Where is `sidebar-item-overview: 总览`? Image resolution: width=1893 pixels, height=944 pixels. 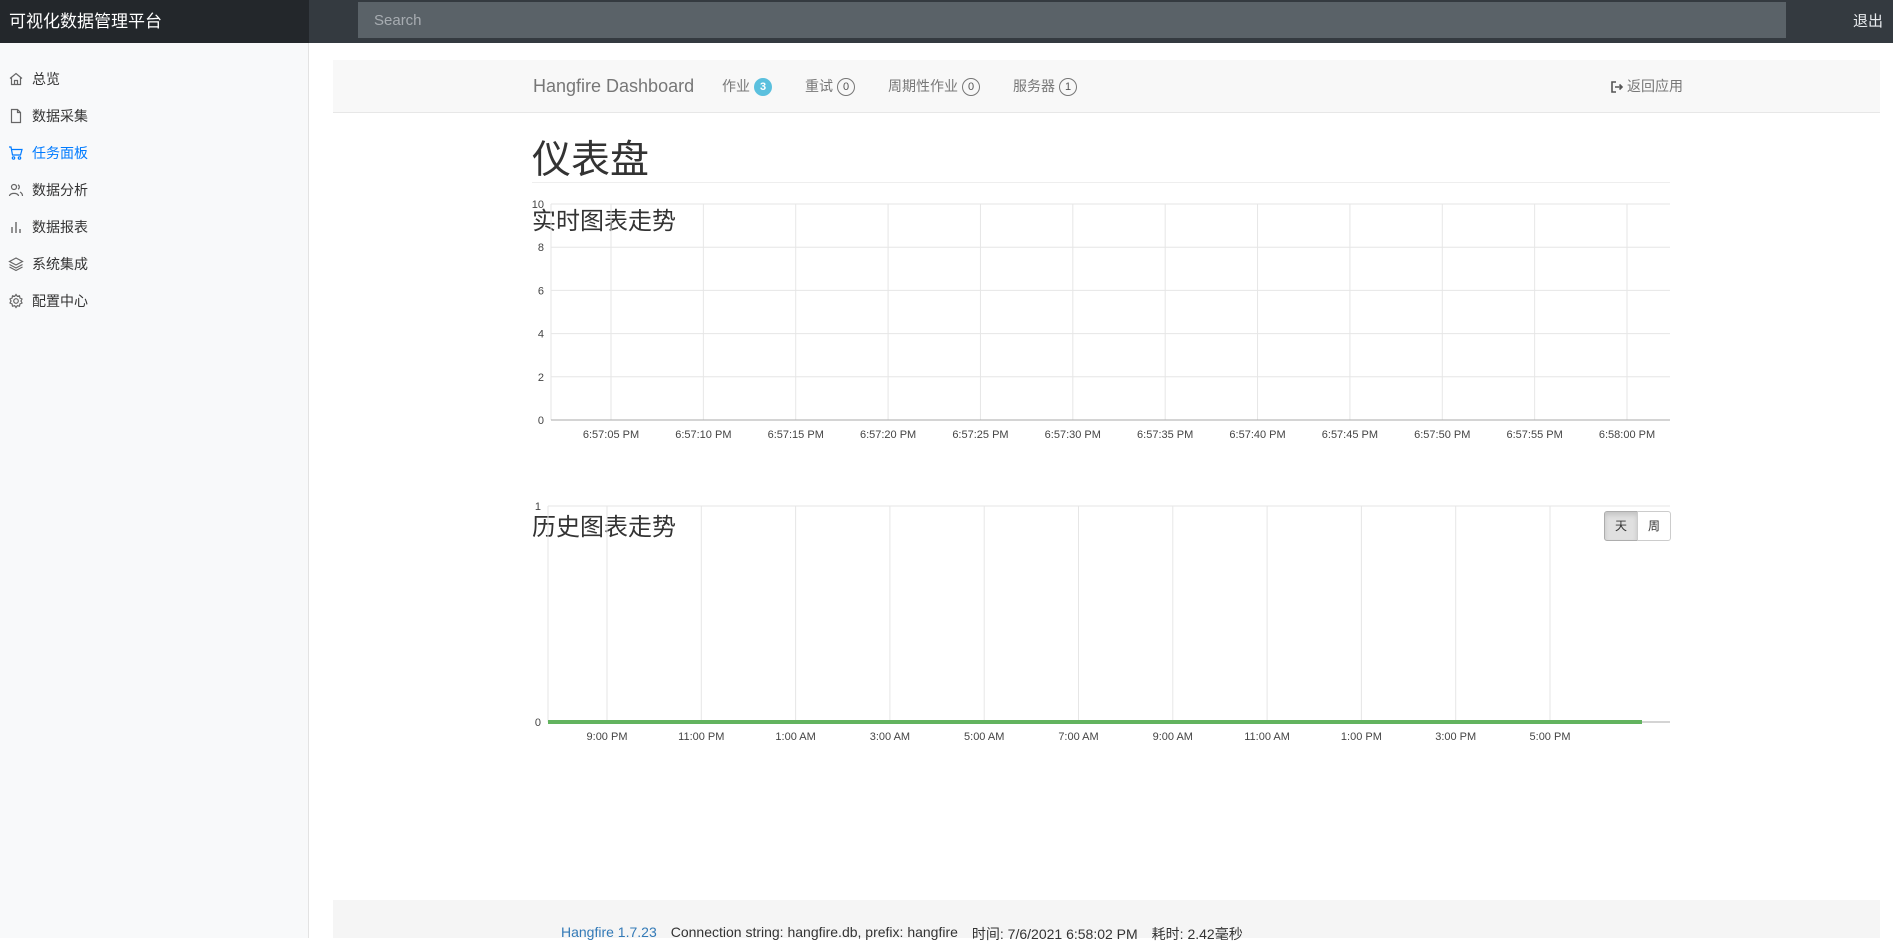
sidebar-item-overview: 总览 is located at coordinates (154, 79).